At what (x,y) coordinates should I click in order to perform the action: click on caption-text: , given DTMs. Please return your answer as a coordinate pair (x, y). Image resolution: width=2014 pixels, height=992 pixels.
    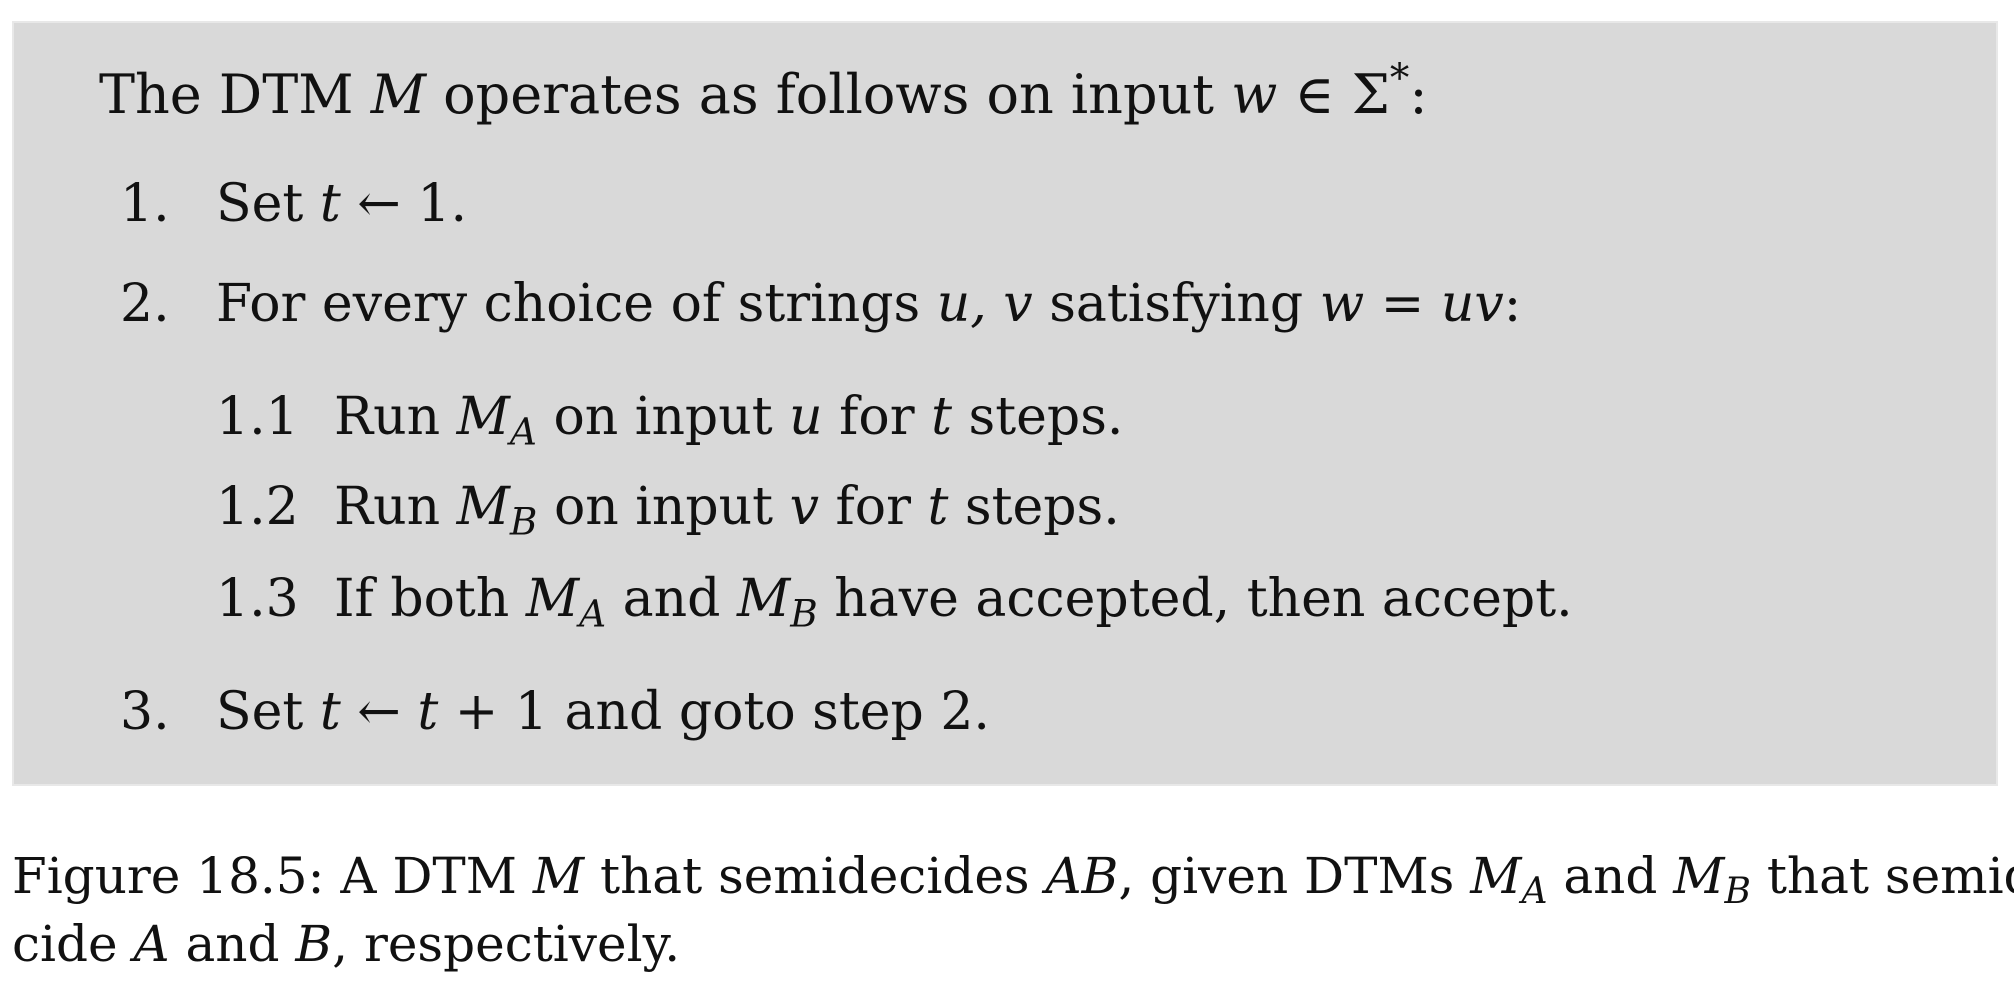
    Looking at the image, I should click on (1294, 876).